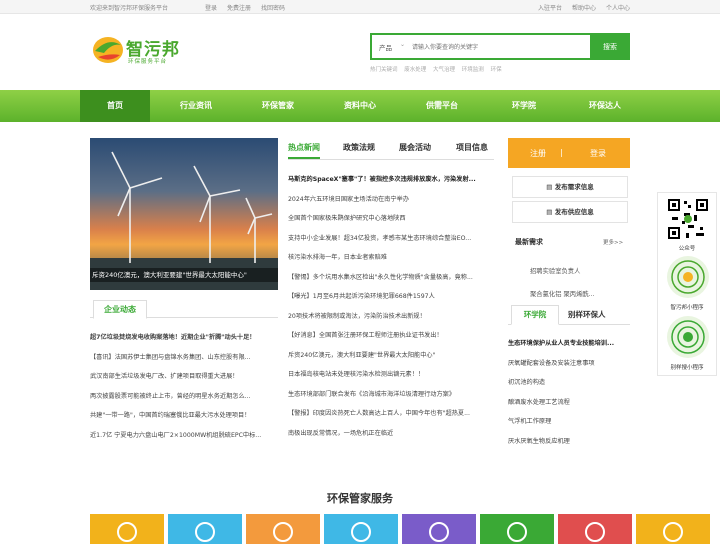  What do you see at coordinates (391, 200) in the screenshot?
I see `news-item: 2024年六五环境日国家主场活动在南宁举办` at bounding box center [391, 200].